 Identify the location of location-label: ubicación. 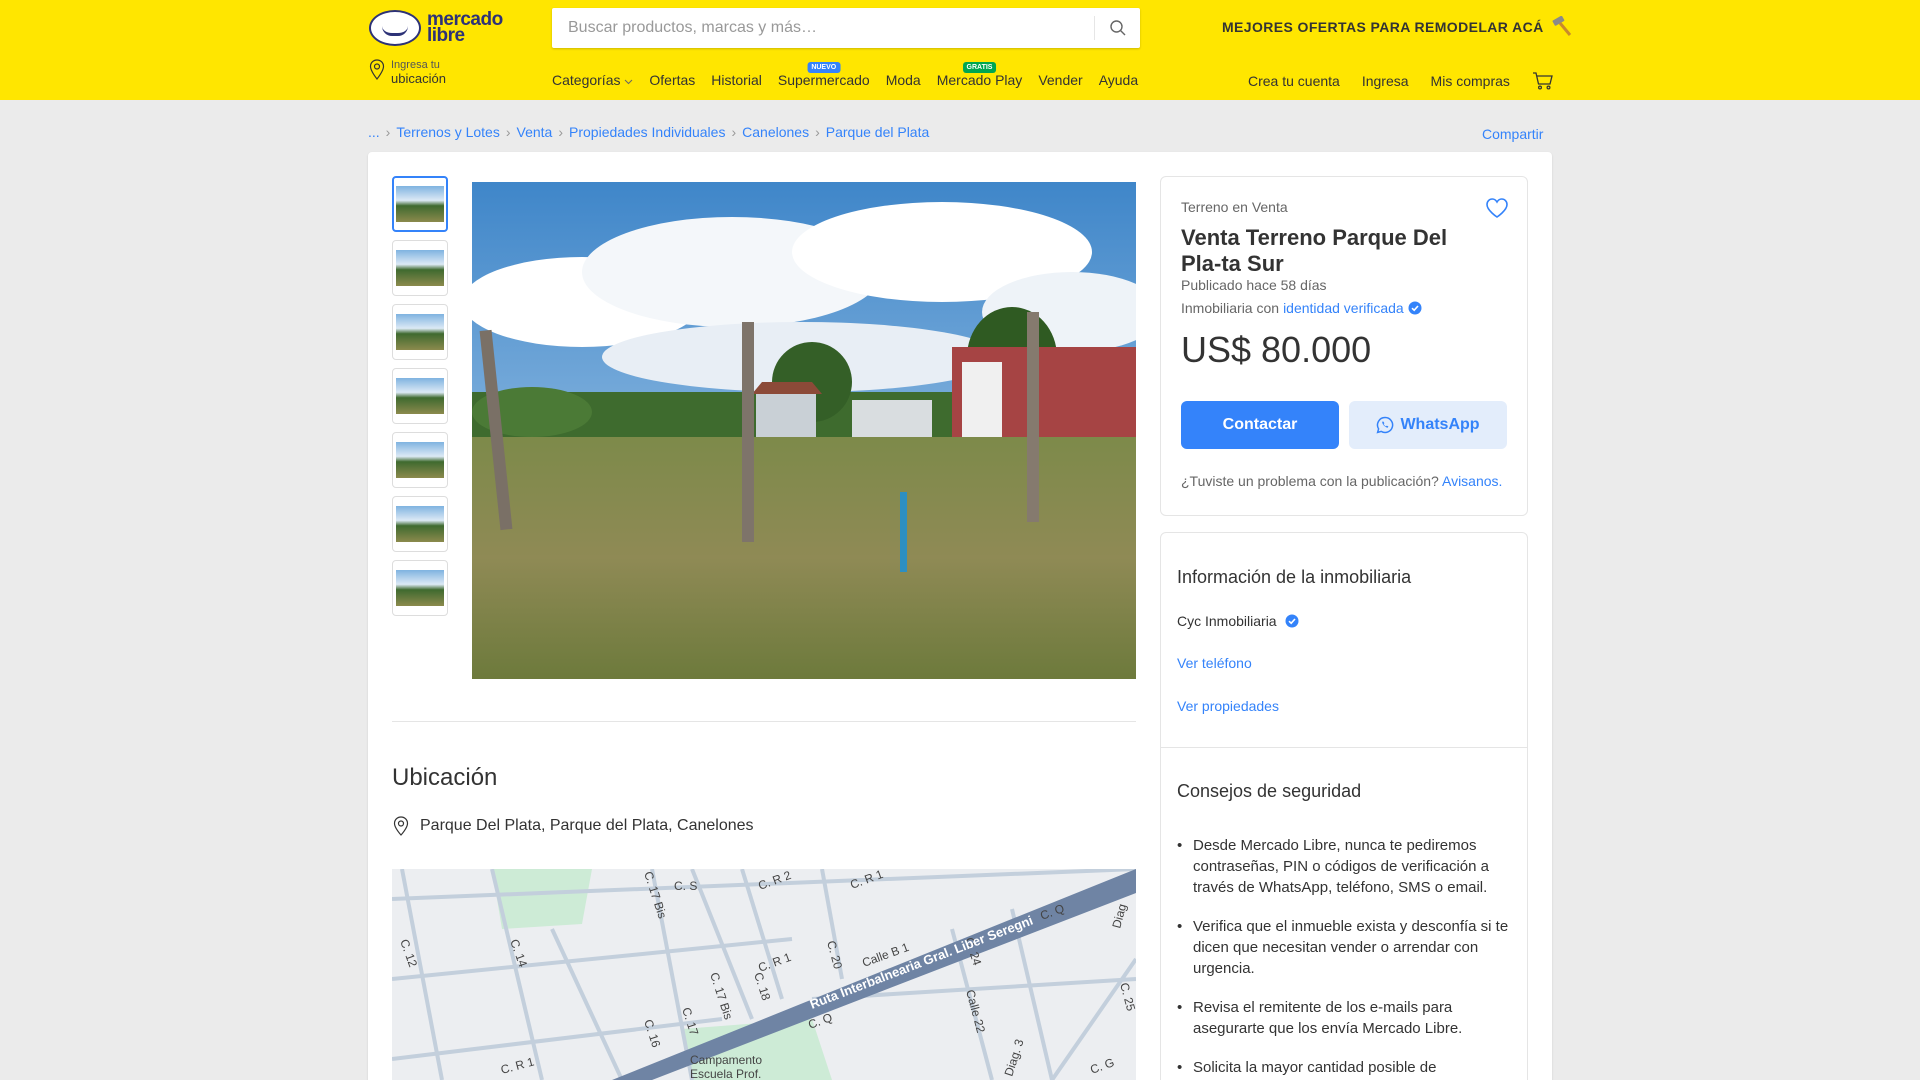
(418, 78).